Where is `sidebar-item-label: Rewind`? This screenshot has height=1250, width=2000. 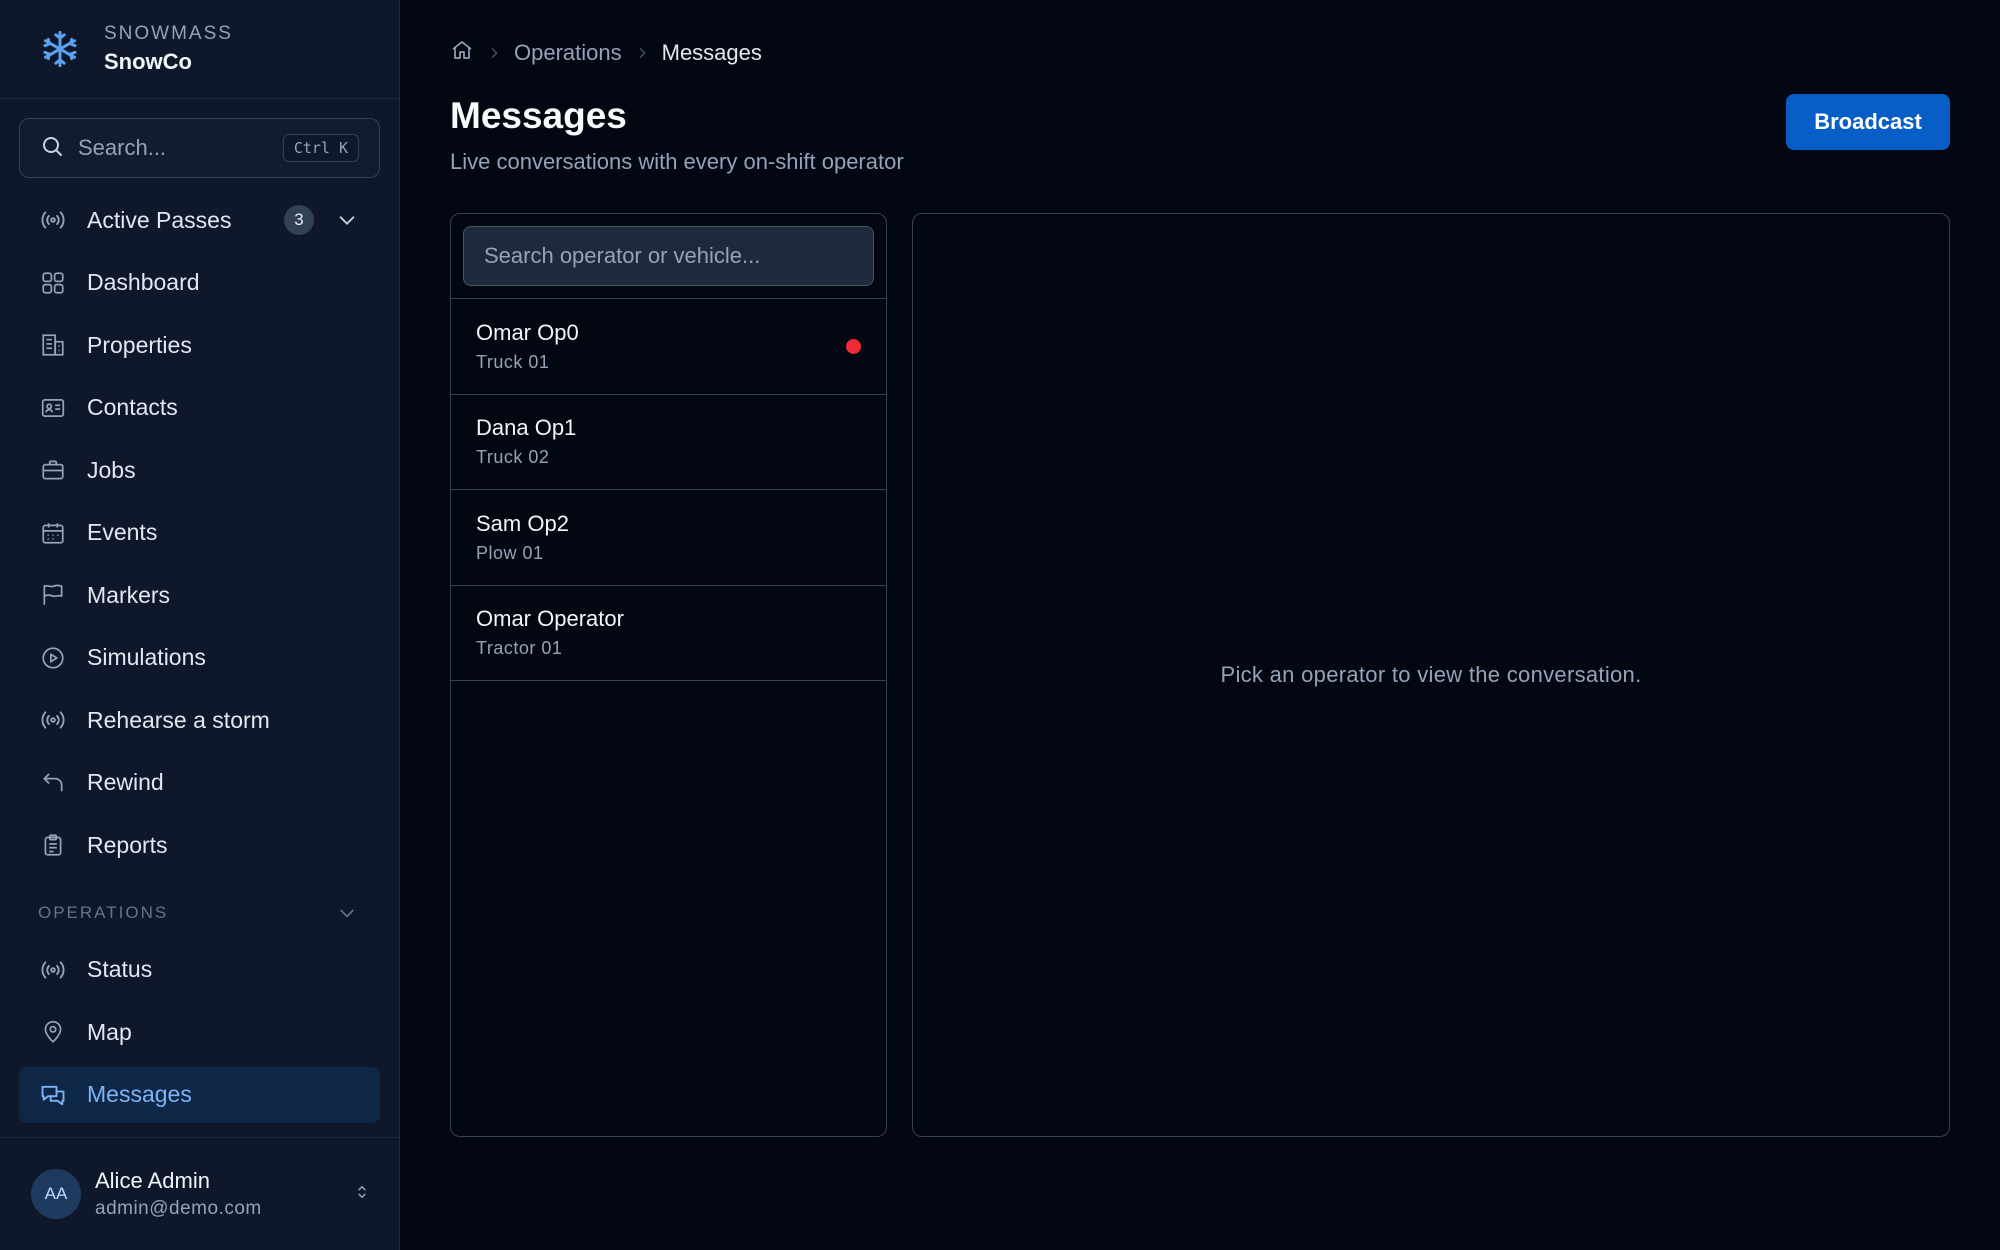 sidebar-item-label: Rewind is located at coordinates (125, 782).